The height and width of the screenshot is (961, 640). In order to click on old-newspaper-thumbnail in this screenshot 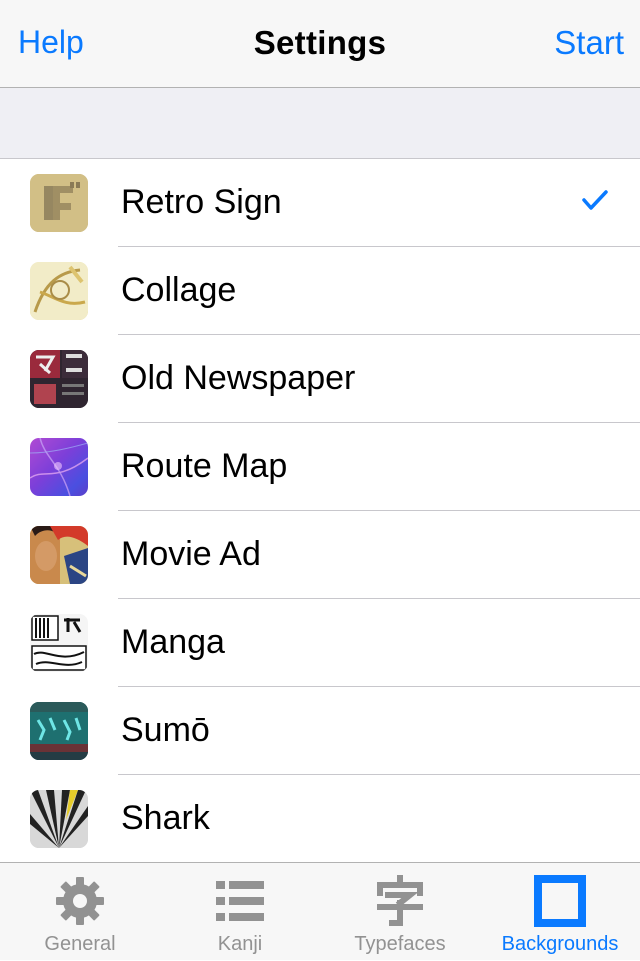, I will do `click(59, 379)`.